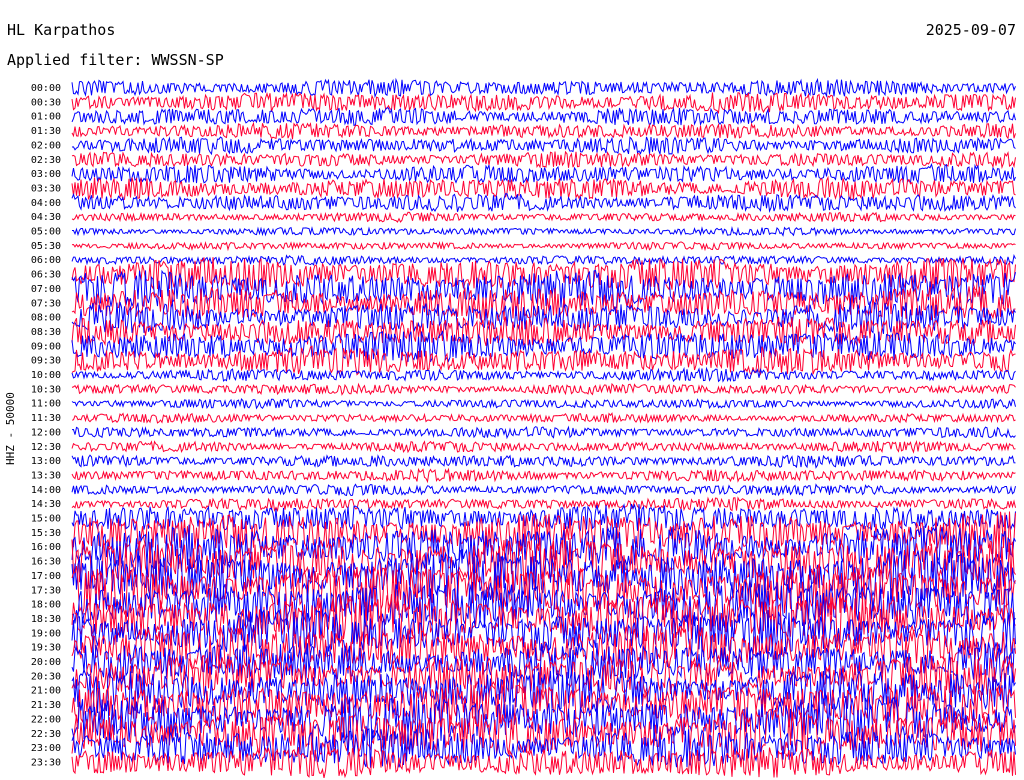  Describe the element at coordinates (46, 117) in the screenshot. I see `time-label: 01:00` at that location.